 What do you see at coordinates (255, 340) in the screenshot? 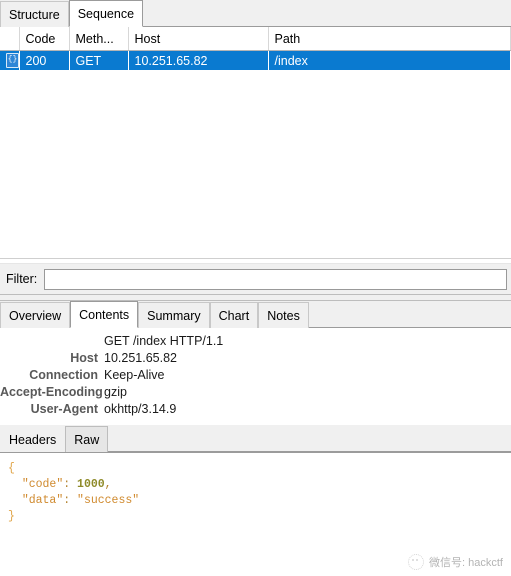
I see `request-line-row: GET /index HTTP/1.1` at bounding box center [255, 340].